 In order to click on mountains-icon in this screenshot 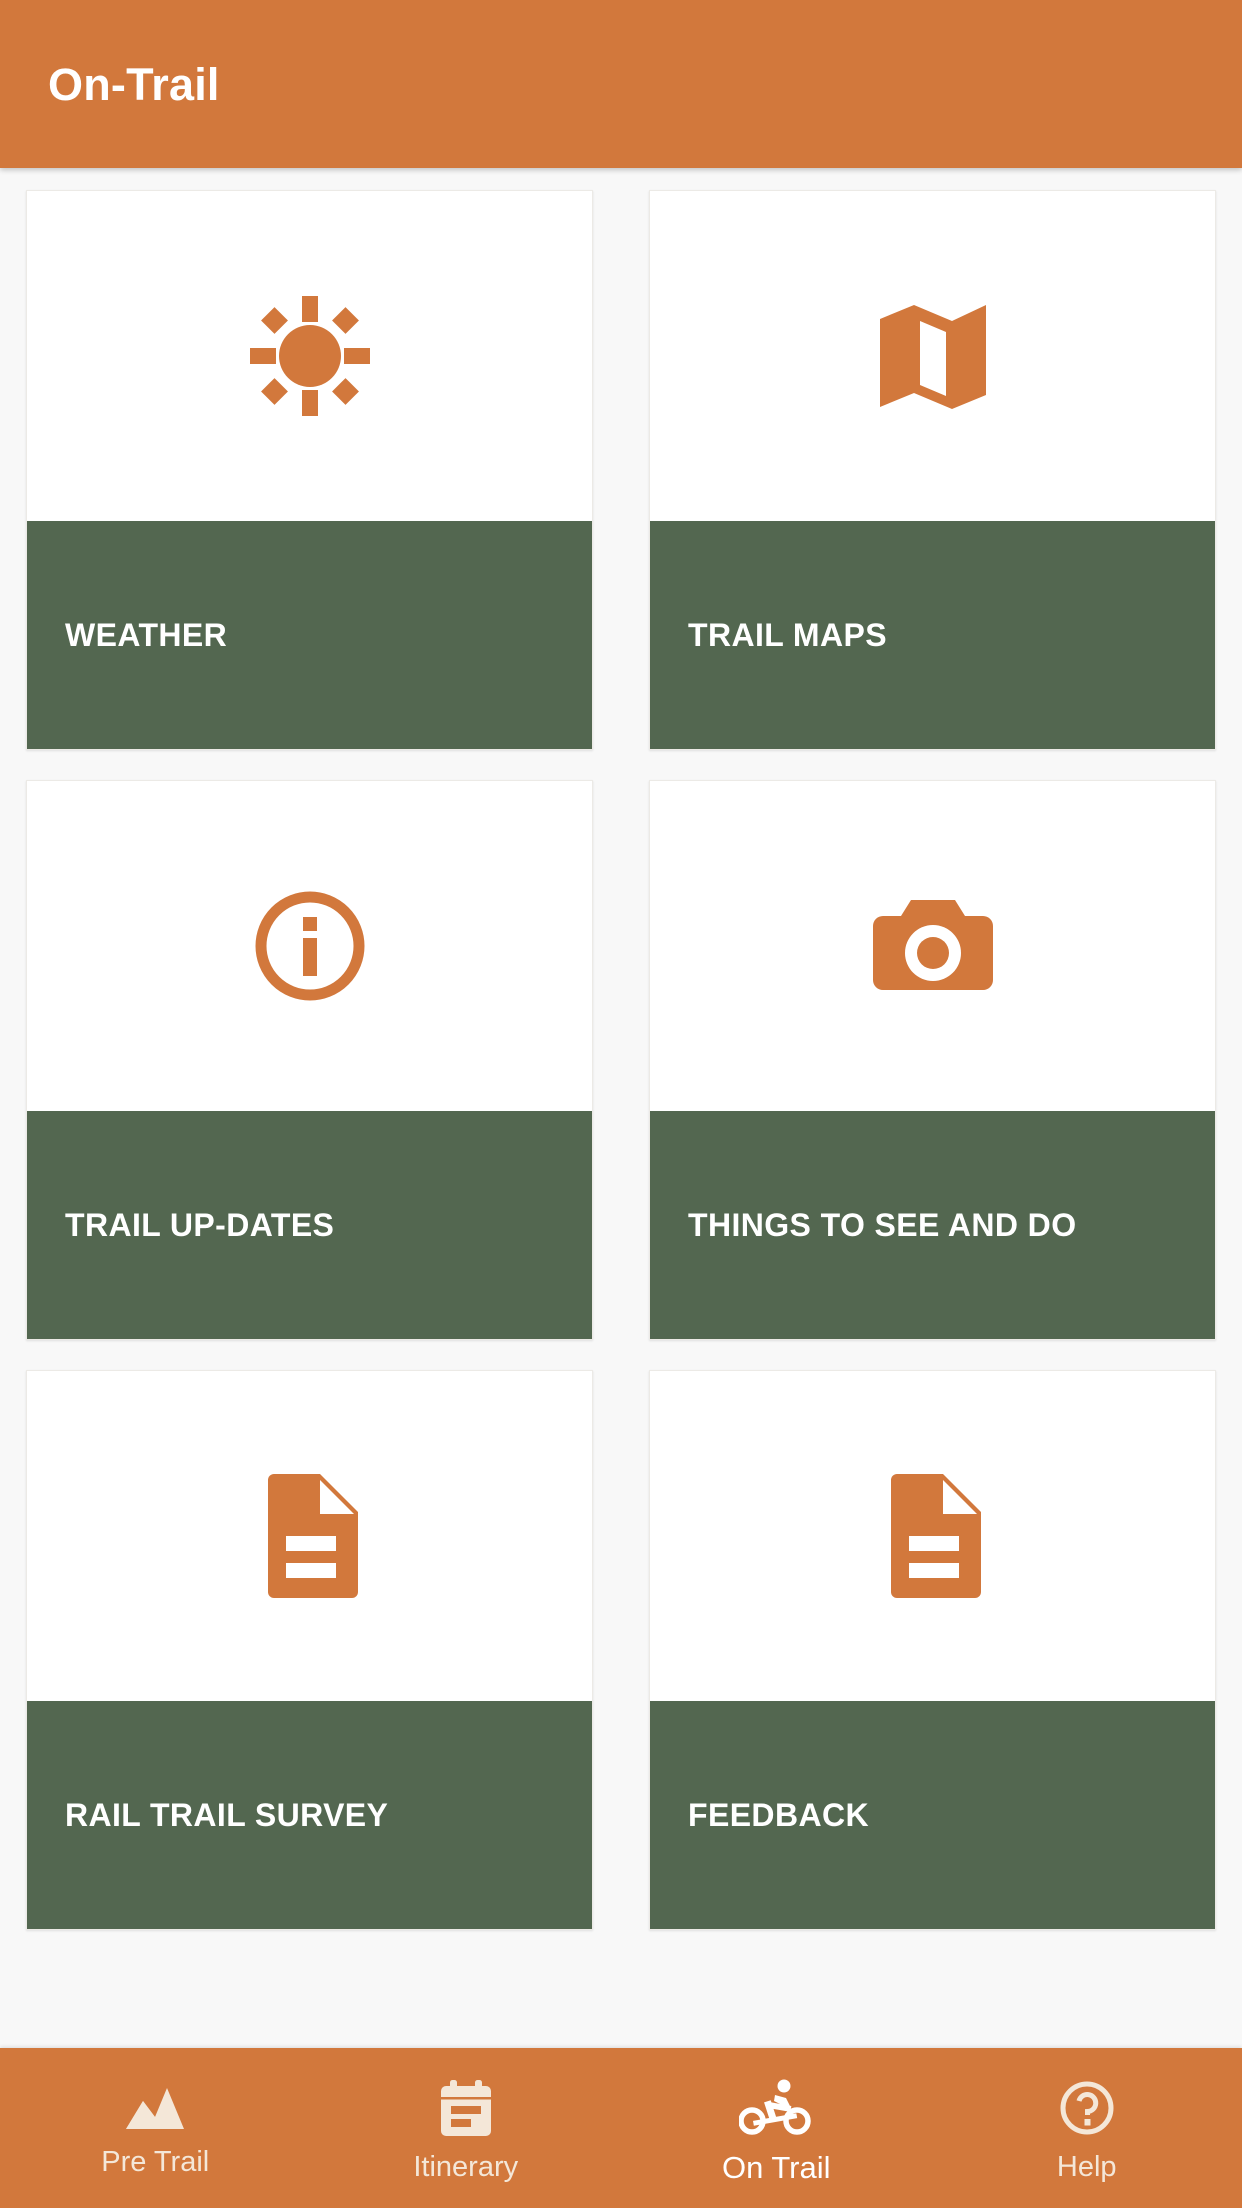, I will do `click(155, 2110)`.